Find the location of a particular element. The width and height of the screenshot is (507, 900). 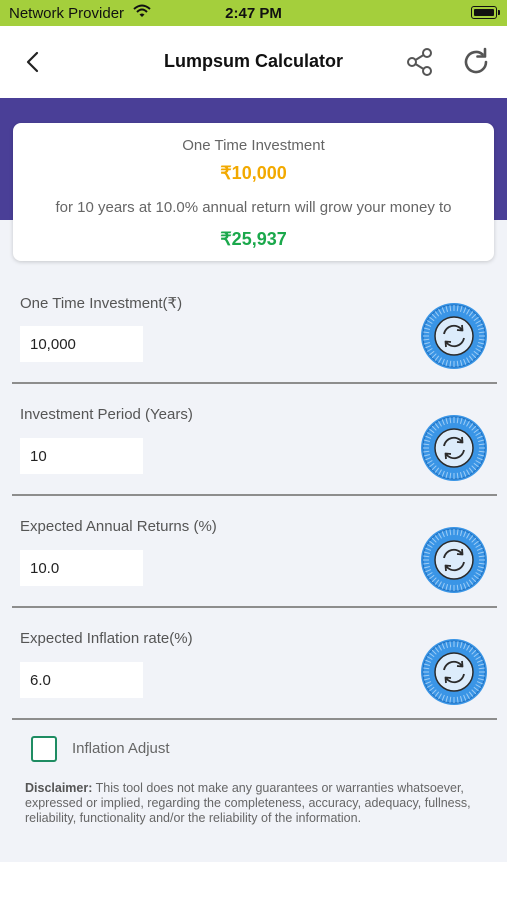

field-label: Expected Inflation rate(%) is located at coordinates (106, 638).